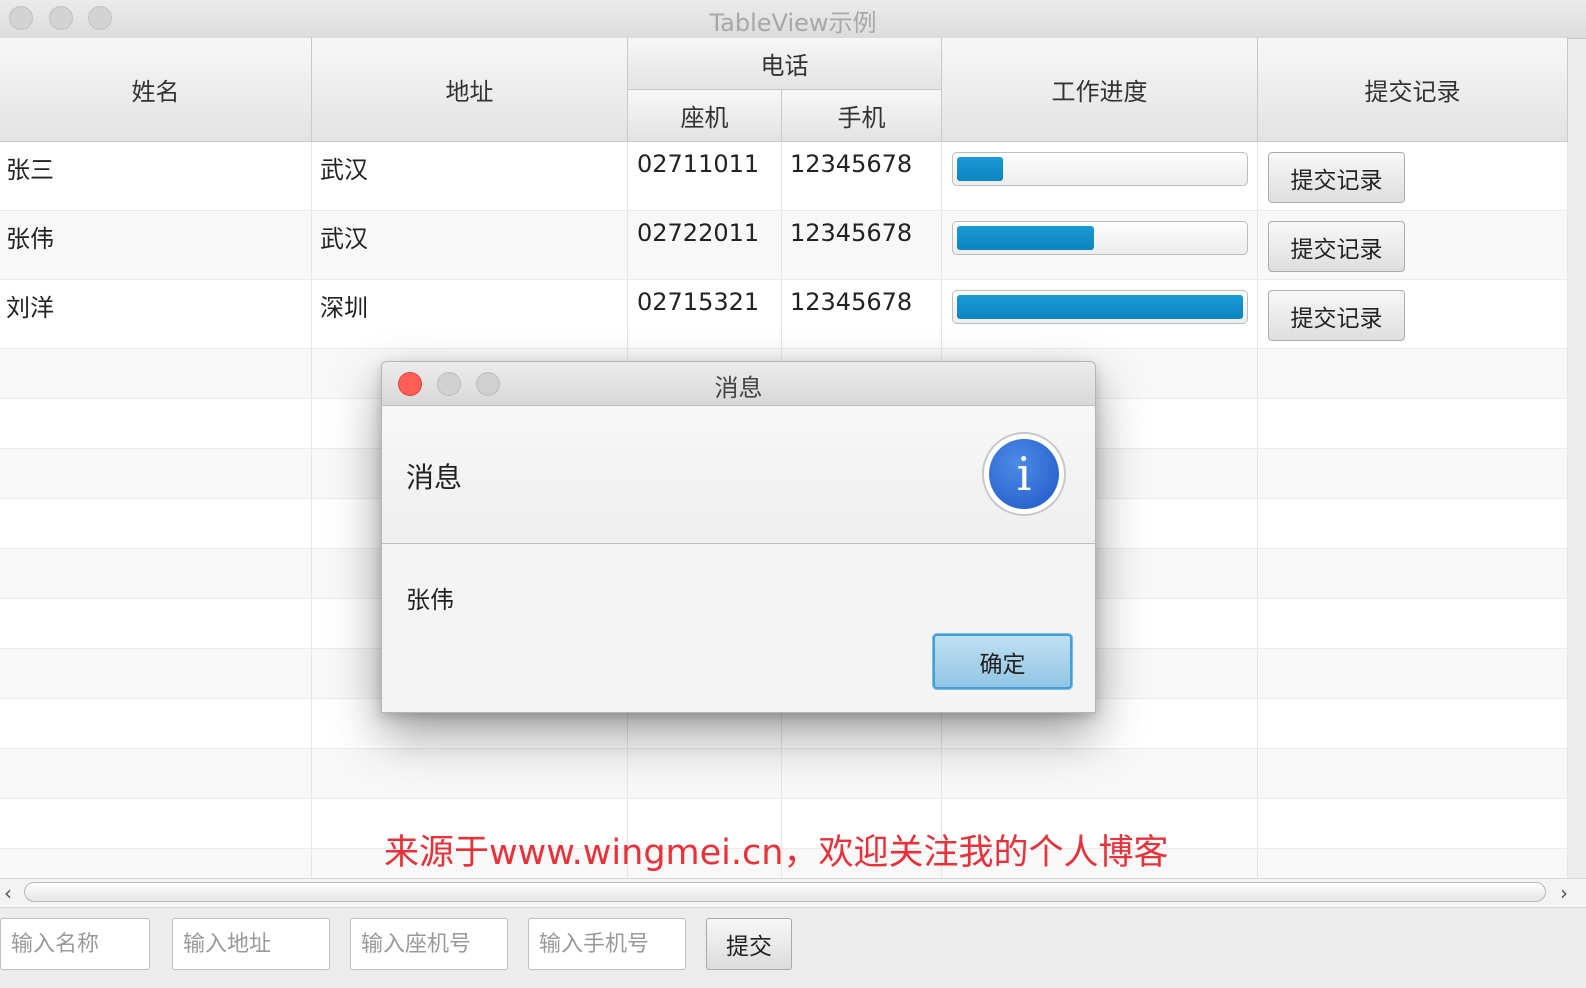 This screenshot has height=988, width=1586. I want to click on scroll-right-icon: ›, so click(1564, 893).